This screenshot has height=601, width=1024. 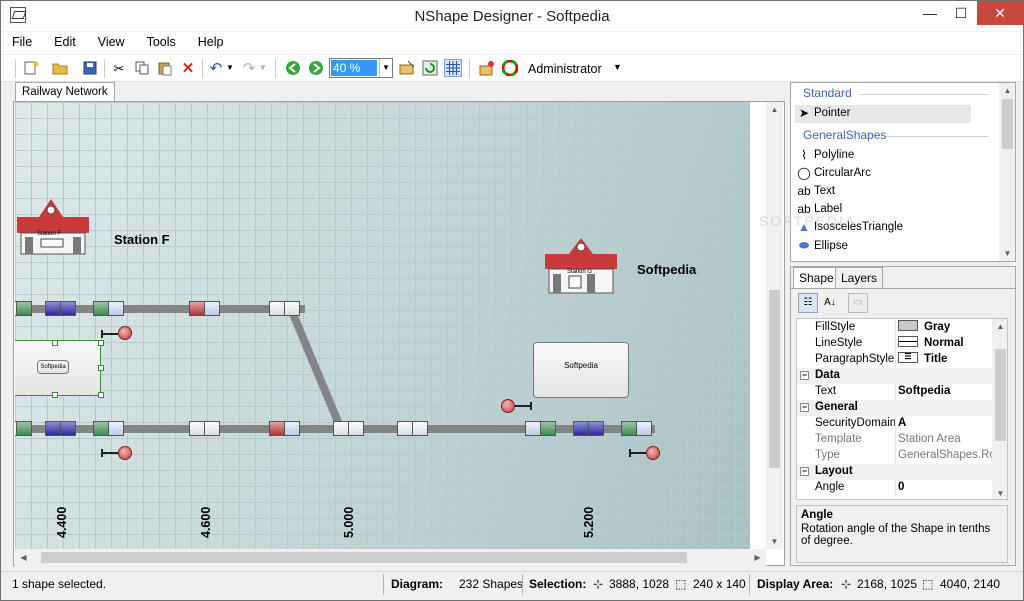 I want to click on tool-polyline: ⌇ Polyline, so click(x=825, y=155).